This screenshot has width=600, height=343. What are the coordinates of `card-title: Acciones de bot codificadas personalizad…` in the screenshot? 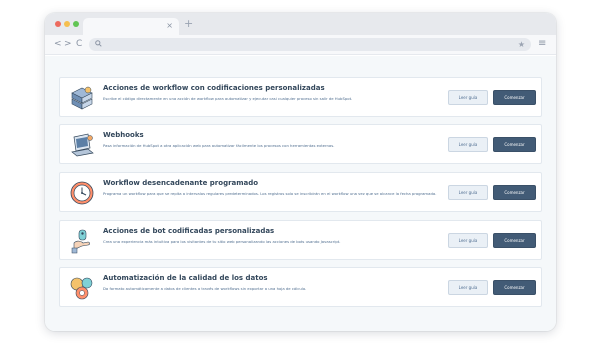 It's located at (189, 231).